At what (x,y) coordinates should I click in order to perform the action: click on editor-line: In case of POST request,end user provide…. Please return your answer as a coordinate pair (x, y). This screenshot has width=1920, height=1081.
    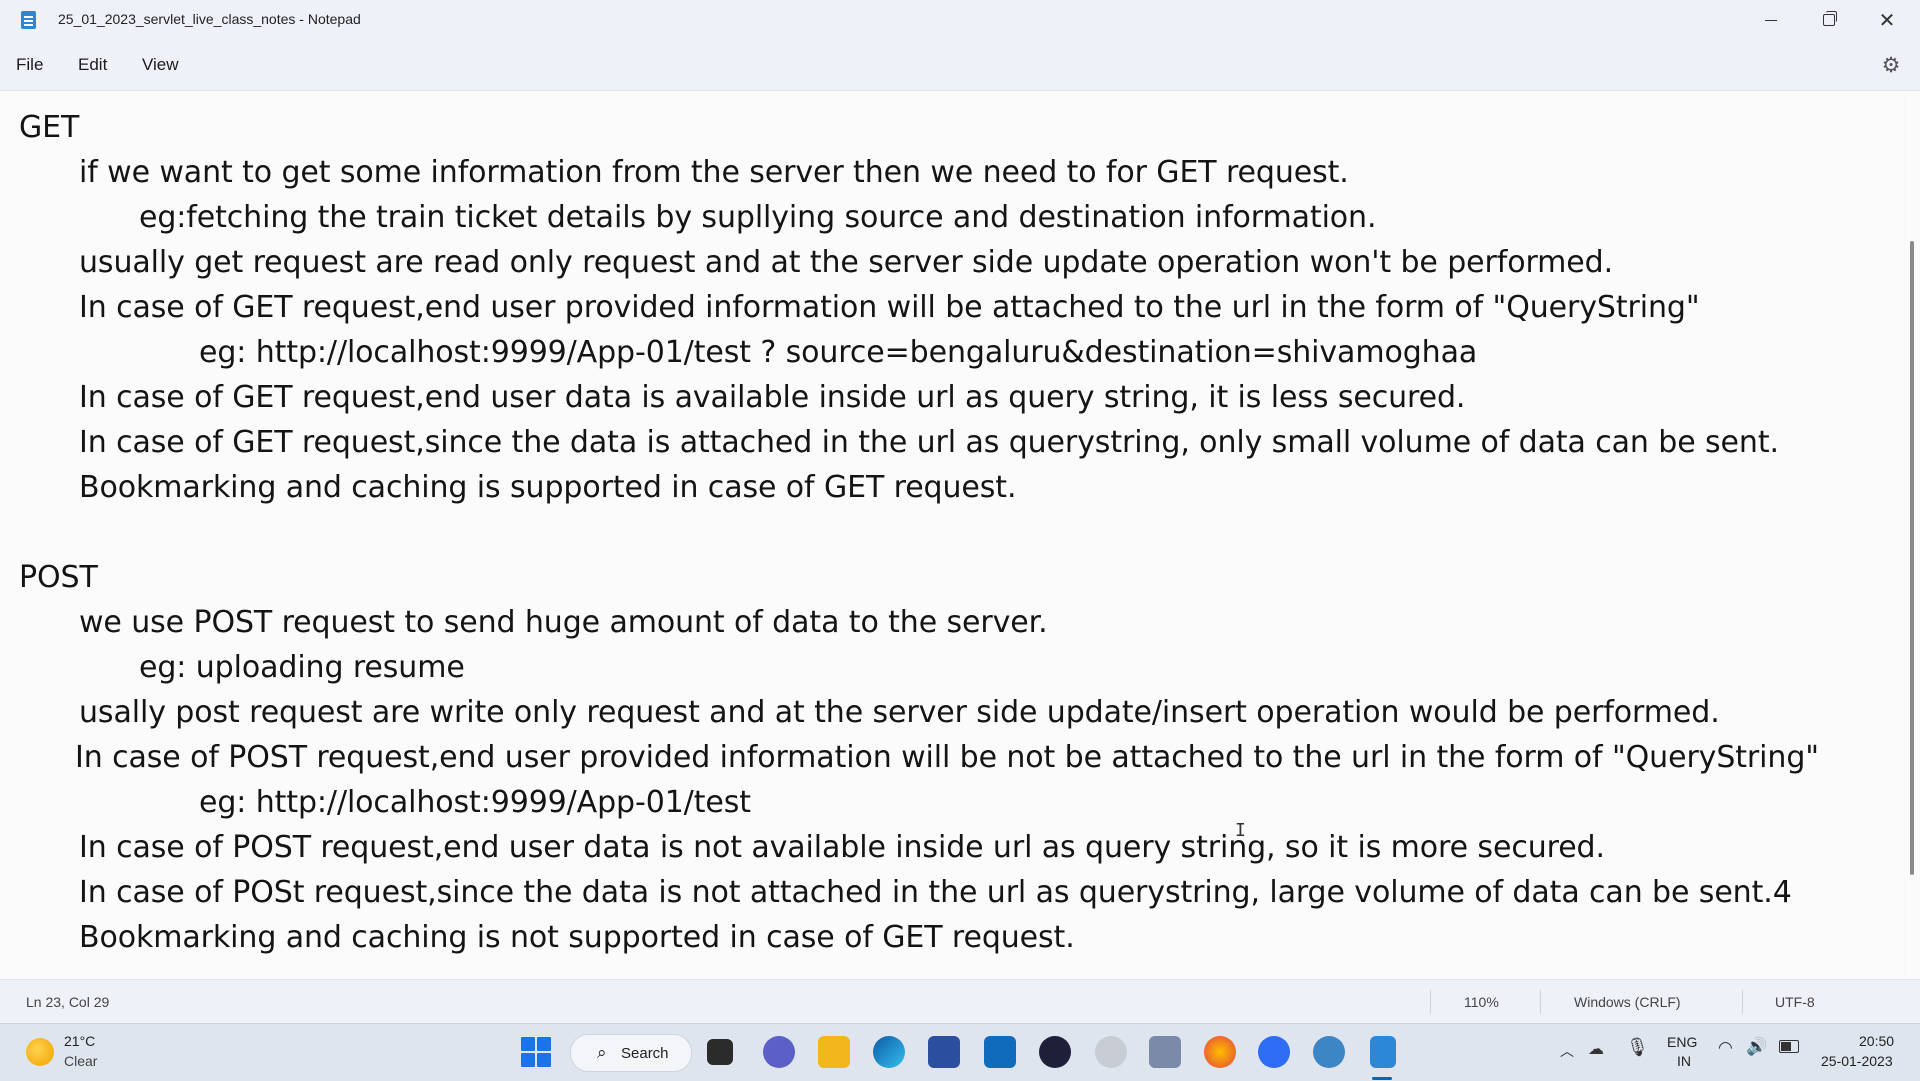
    Looking at the image, I should click on (947, 757).